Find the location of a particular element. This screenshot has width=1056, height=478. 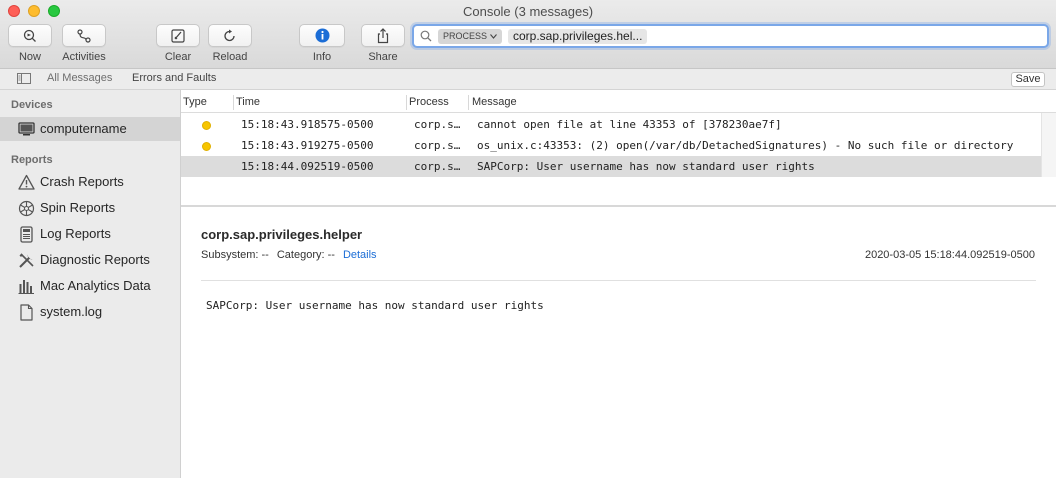

info-button-box is located at coordinates (322, 35).